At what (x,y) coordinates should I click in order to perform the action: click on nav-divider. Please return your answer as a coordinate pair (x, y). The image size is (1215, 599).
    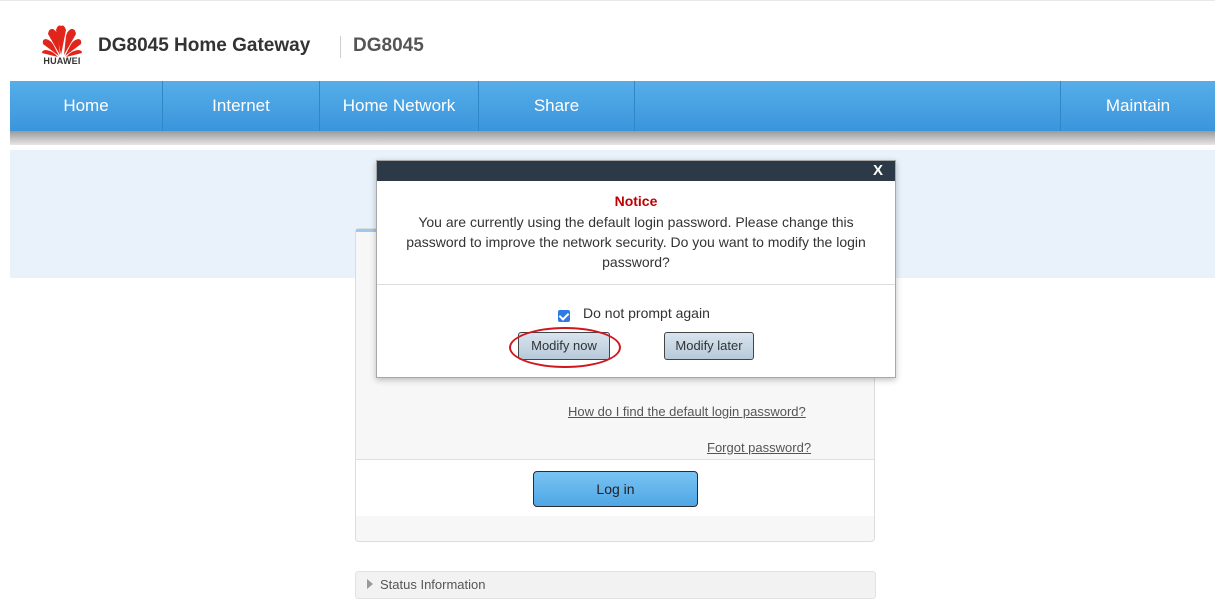
    Looking at the image, I should click on (634, 106).